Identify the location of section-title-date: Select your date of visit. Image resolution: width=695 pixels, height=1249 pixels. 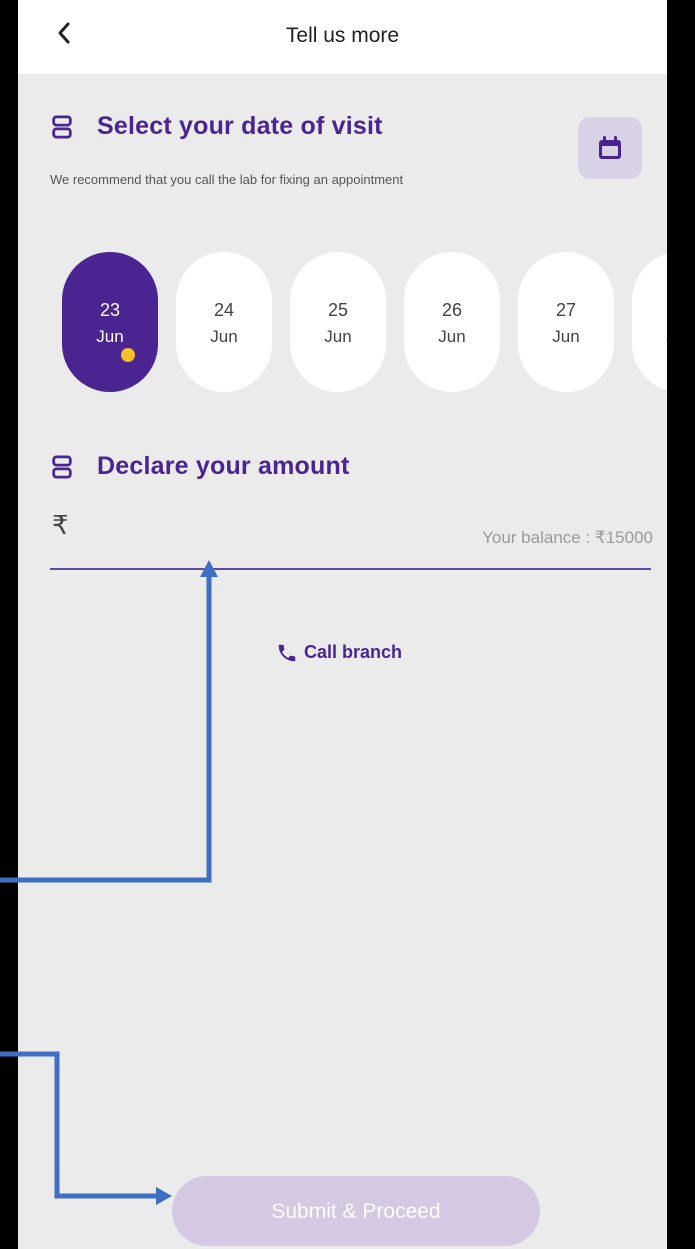
(240, 126).